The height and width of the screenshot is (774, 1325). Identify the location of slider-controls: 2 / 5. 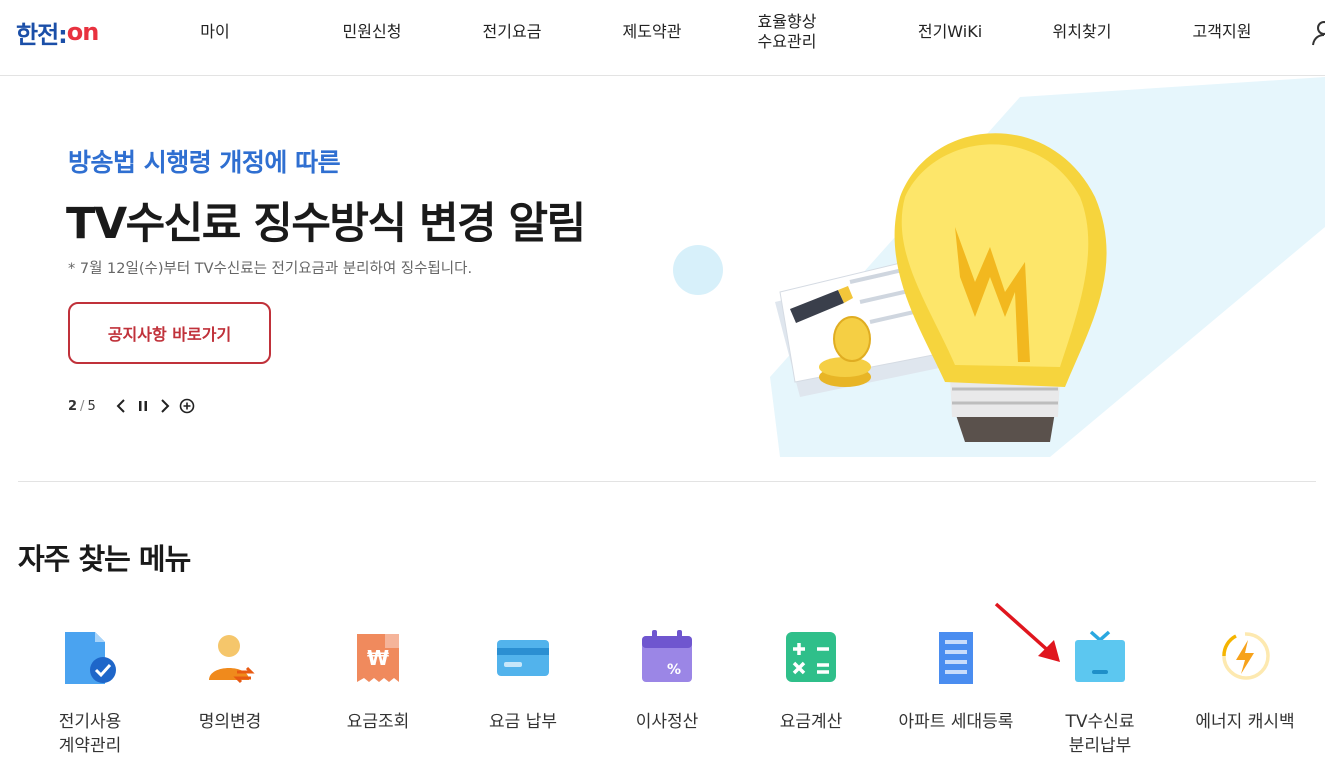
(133, 406).